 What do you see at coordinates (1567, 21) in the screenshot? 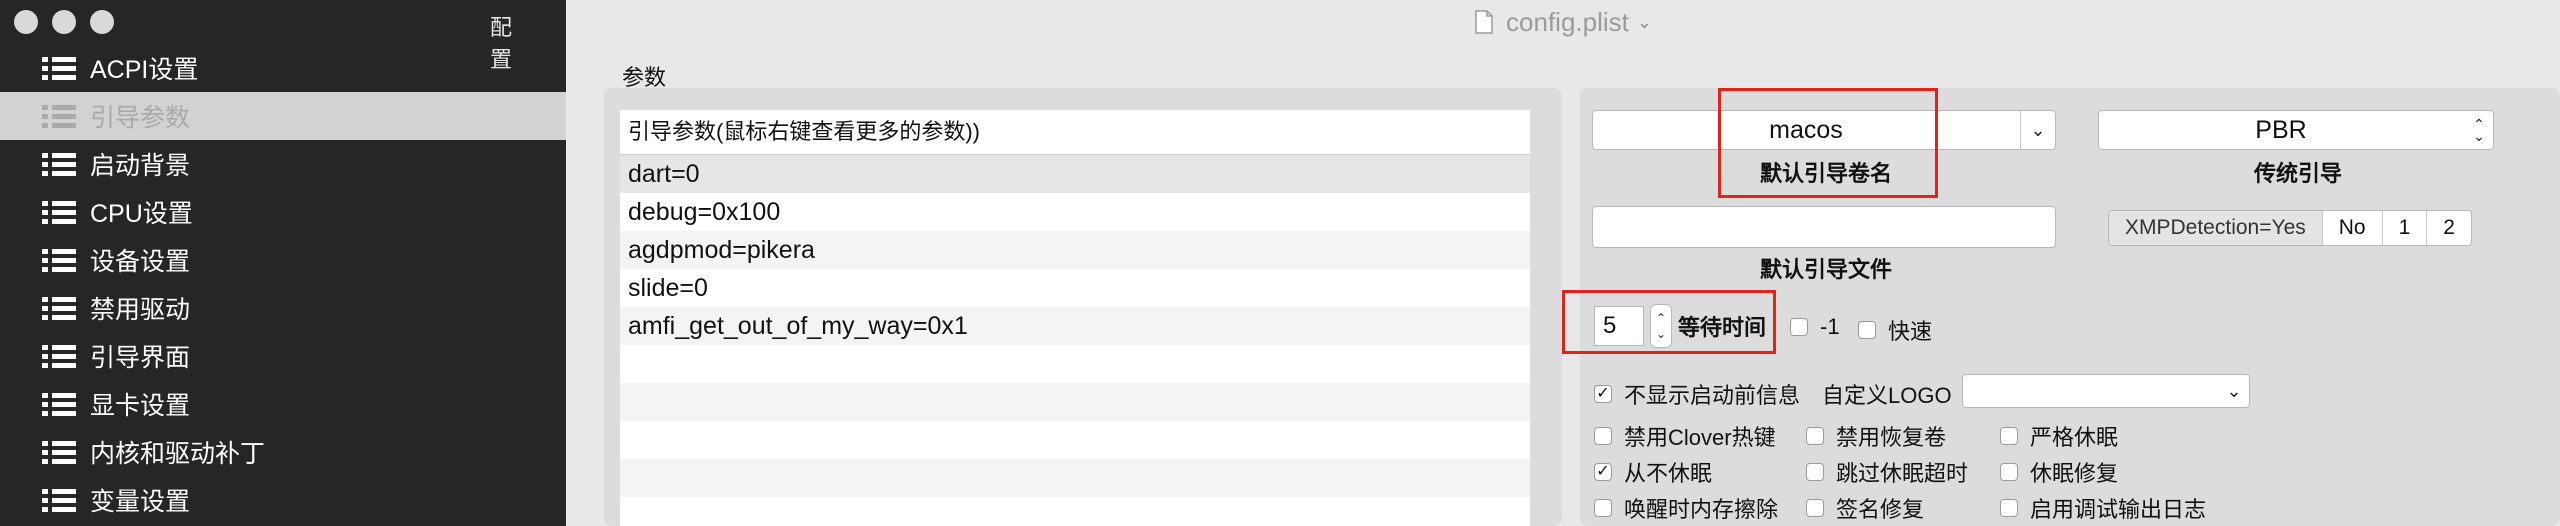
I see `window-title: config.plist` at bounding box center [1567, 21].